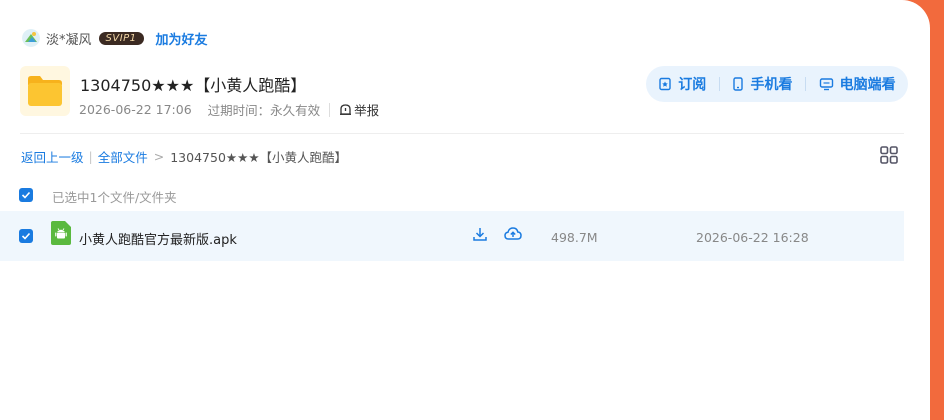 The height and width of the screenshot is (420, 944). Describe the element at coordinates (90, 156) in the screenshot. I see `breadcrumb-pipe: |` at that location.